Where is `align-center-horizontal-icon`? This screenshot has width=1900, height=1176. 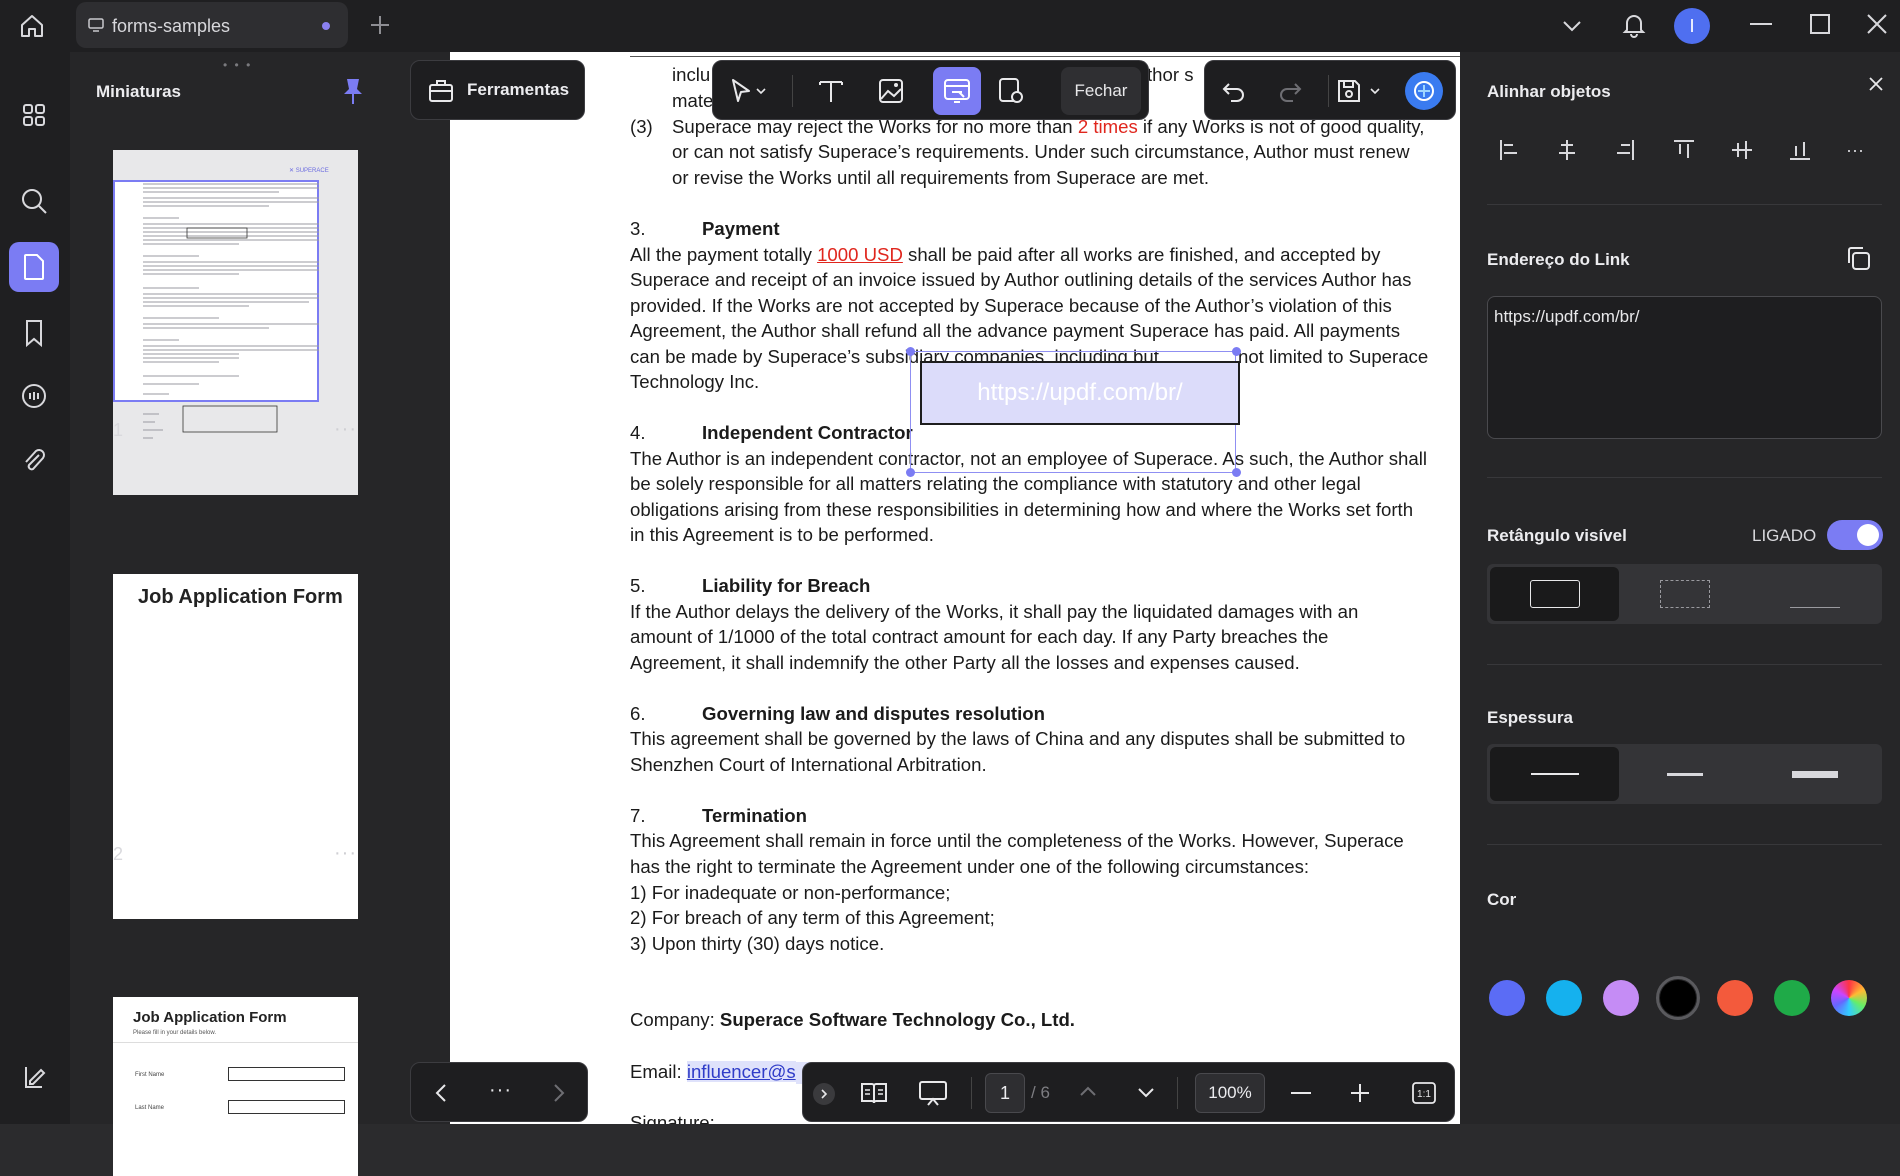
align-center-horizontal-icon is located at coordinates (1567, 150).